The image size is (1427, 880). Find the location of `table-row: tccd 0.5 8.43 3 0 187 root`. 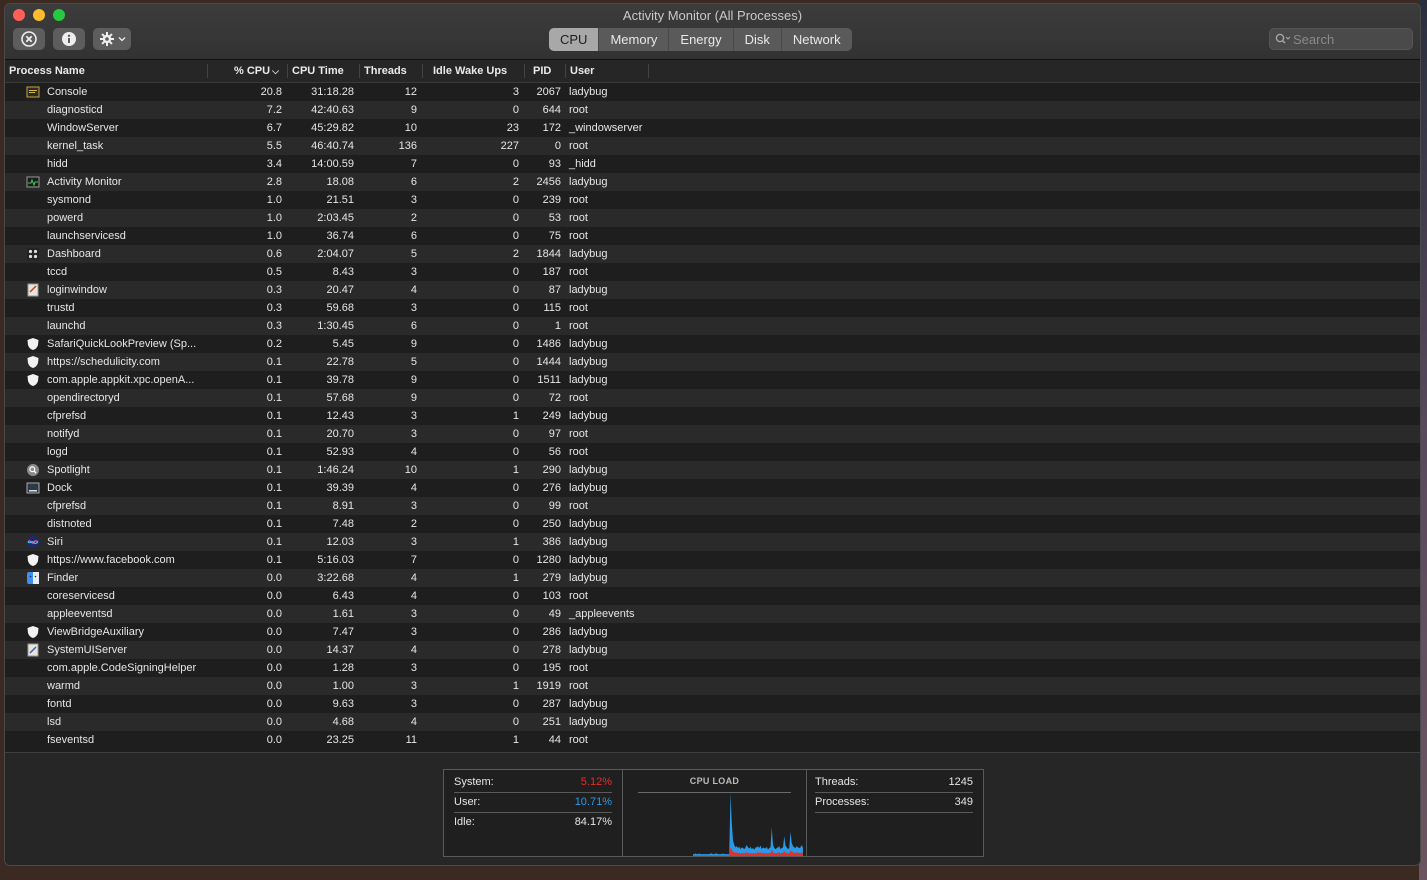

table-row: tccd 0.5 8.43 3 0 187 root is located at coordinates (712, 272).